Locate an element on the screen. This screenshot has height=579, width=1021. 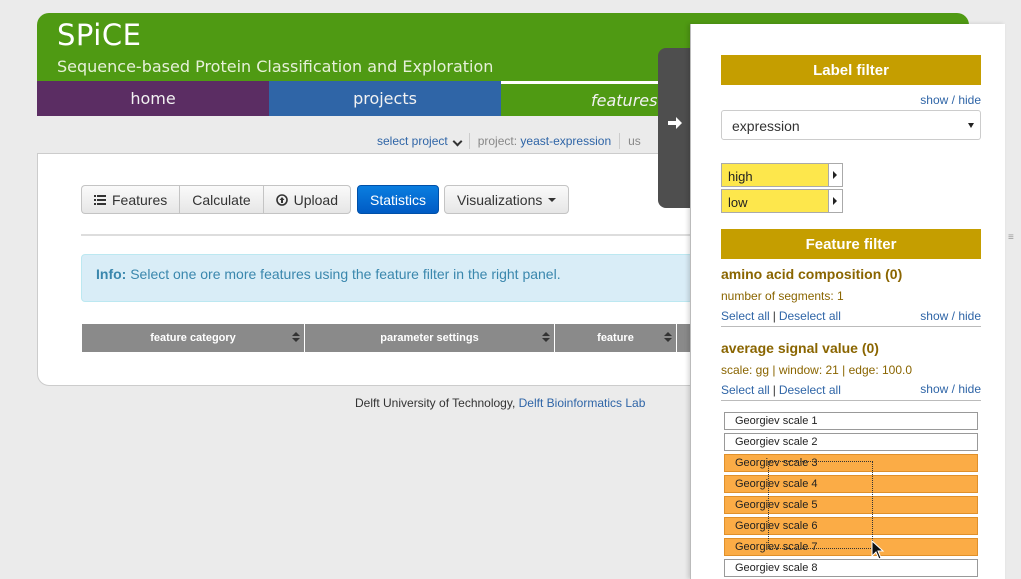
calculate-button: Calculate is located at coordinates (221, 199).